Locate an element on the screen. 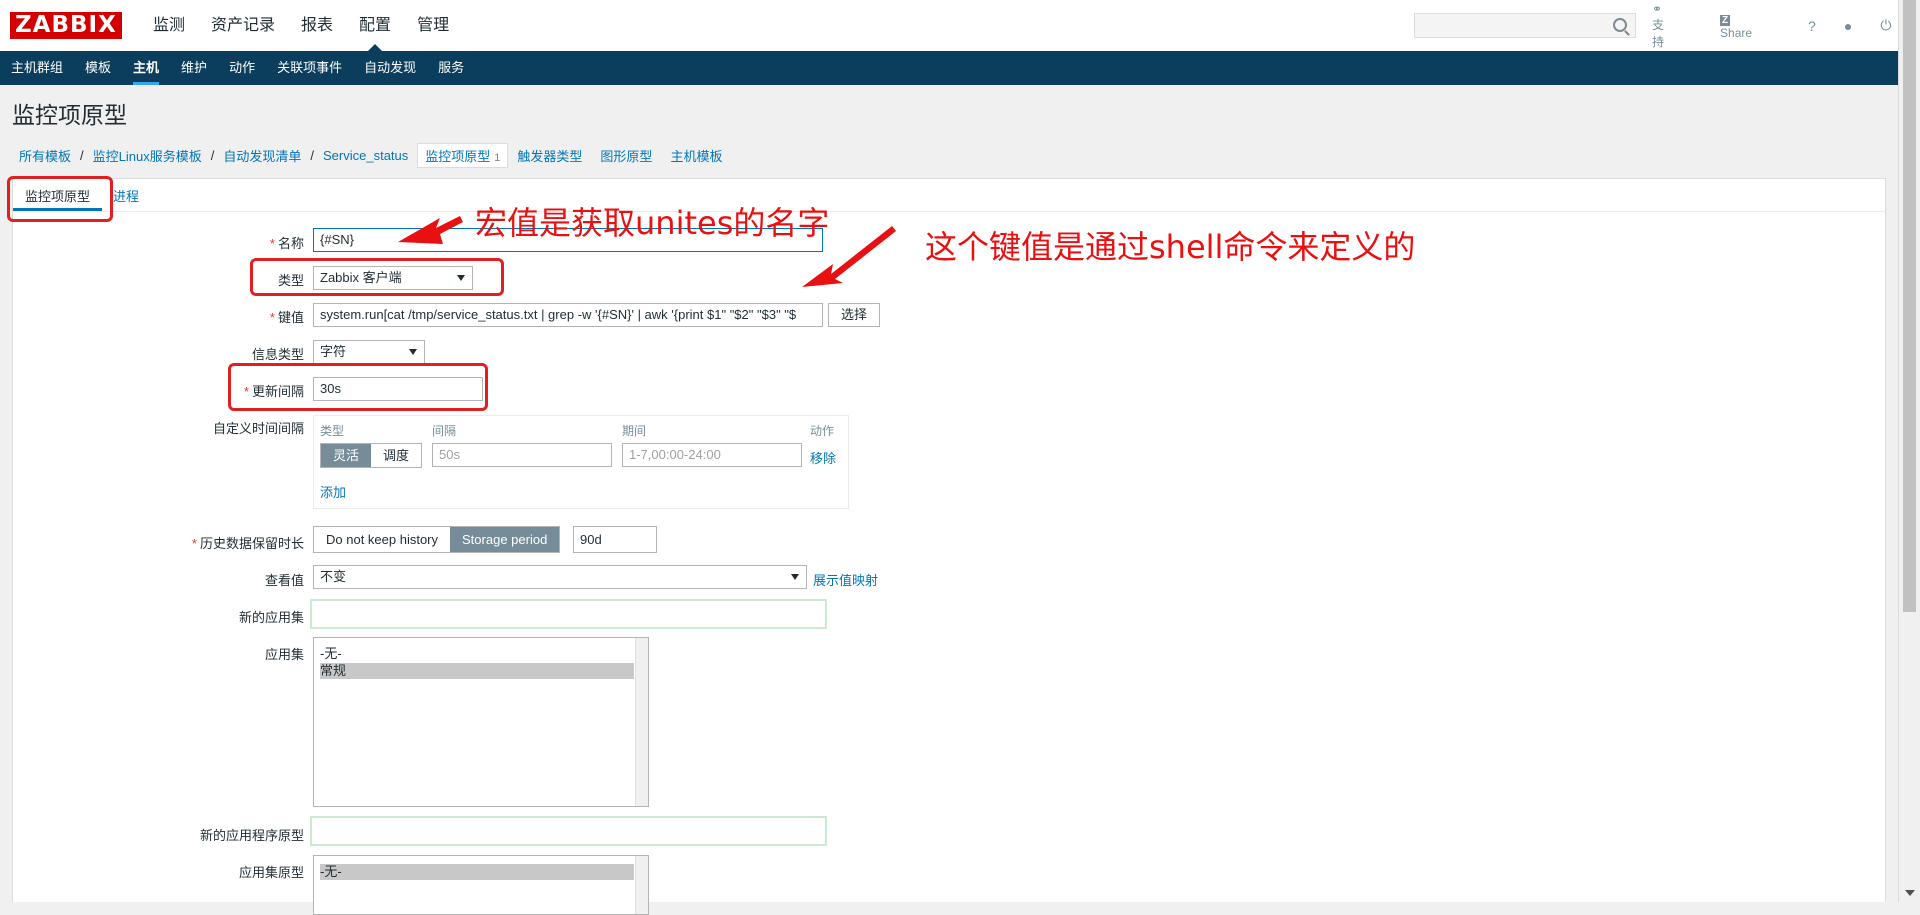 This screenshot has height=915, width=1920. annotation-note-key: 这个键值是通过shell命令来定义的 is located at coordinates (1170, 247).